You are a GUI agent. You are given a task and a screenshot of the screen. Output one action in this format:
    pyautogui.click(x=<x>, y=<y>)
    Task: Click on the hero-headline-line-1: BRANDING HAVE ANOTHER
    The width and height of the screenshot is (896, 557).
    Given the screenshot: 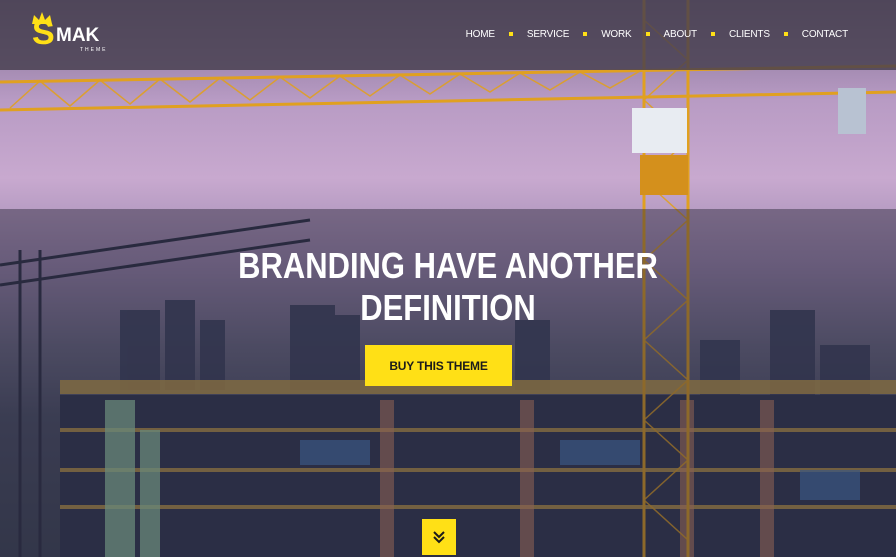 What is the action you would take?
    pyautogui.click(x=448, y=265)
    